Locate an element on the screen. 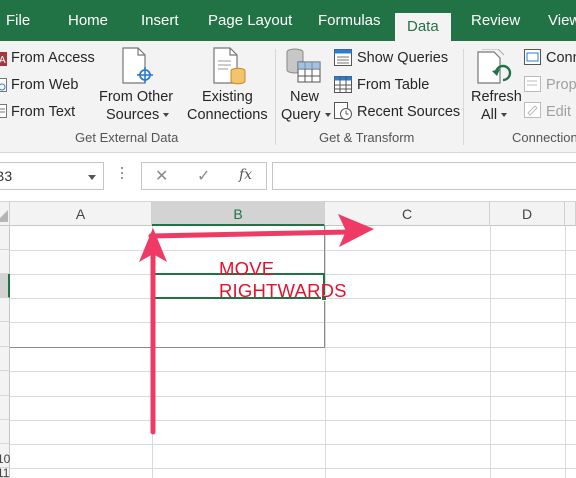 This screenshot has height=478, width=576. tab-review: Review is located at coordinates (495, 20).